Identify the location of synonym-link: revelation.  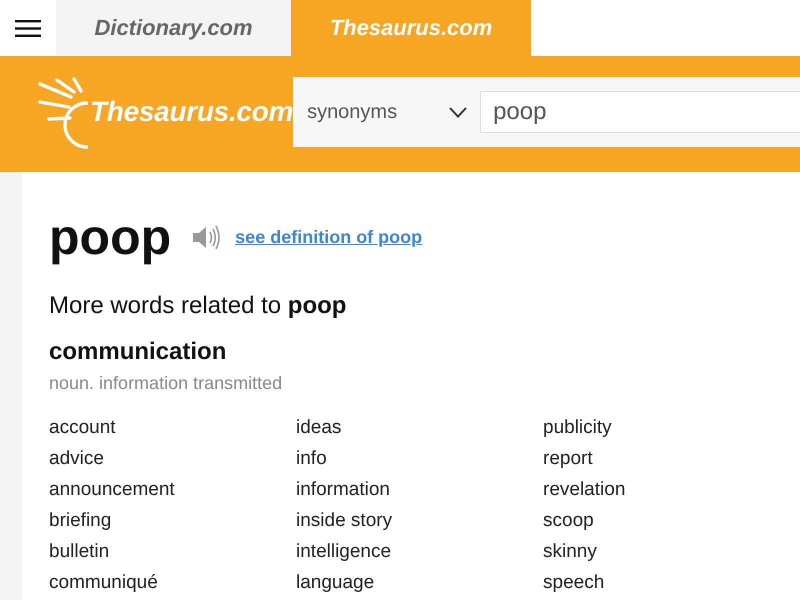
(584, 489).